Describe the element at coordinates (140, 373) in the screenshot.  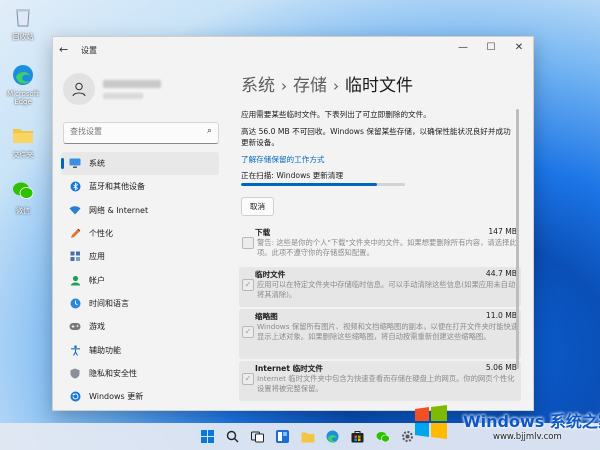
I see `sidebar-item-privacy: 隐私和安全性` at that location.